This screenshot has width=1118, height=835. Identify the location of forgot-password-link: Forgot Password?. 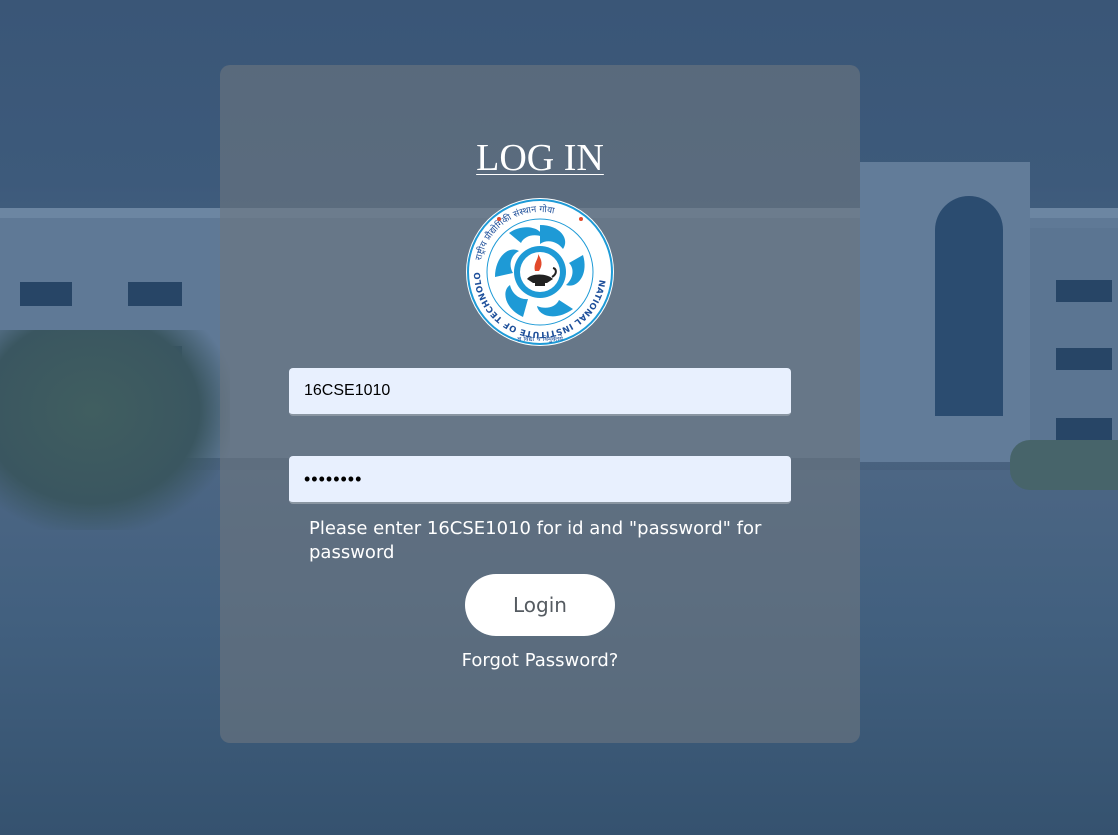
(540, 660).